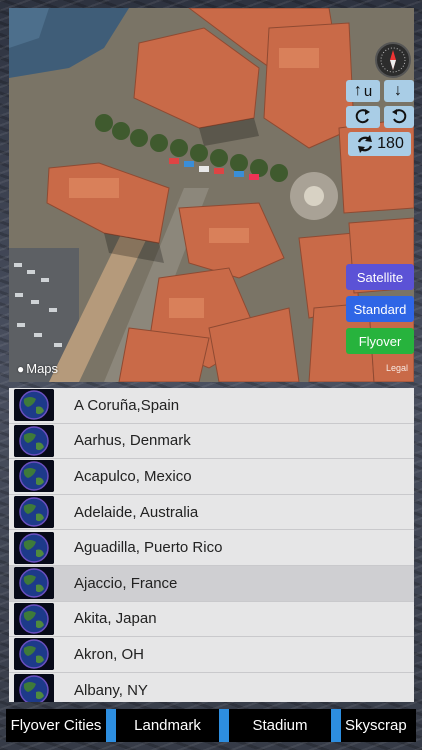 The height and width of the screenshot is (750, 422). Describe the element at coordinates (211, 619) in the screenshot. I see `city-list-item: Akita, Japan` at that location.